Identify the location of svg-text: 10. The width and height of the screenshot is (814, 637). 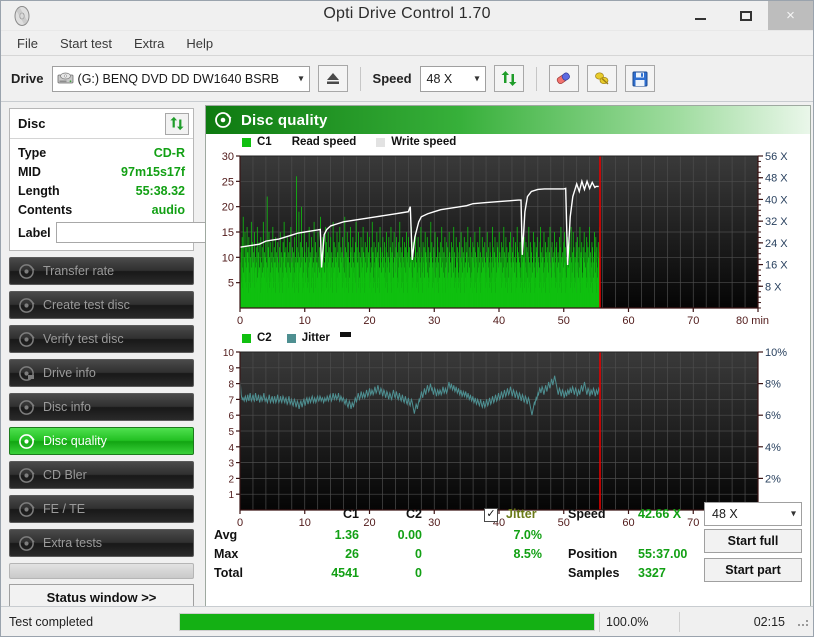
(305, 321).